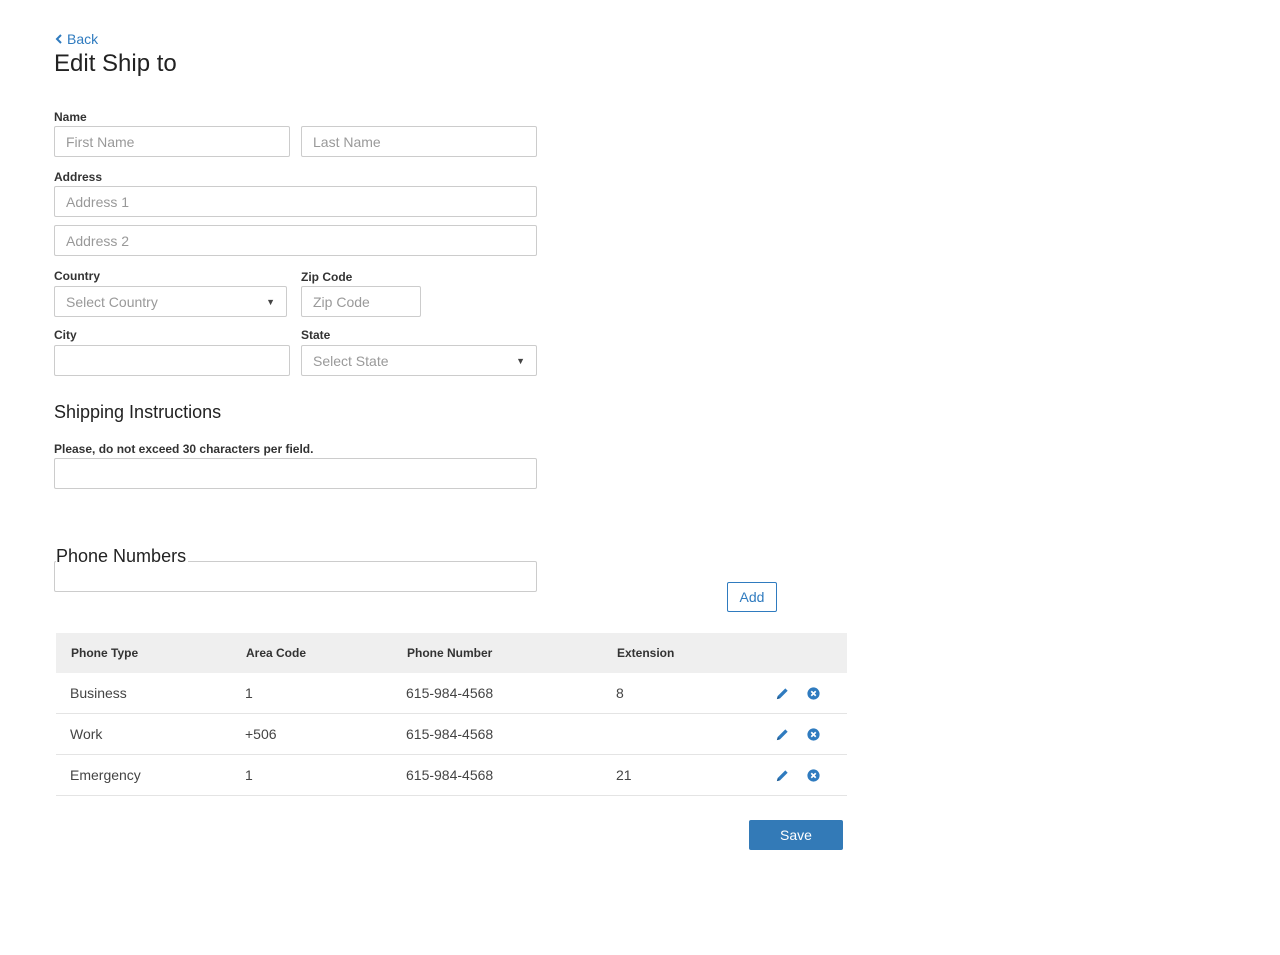 The image size is (1280, 955). I want to click on cell-extension, so click(680, 734).